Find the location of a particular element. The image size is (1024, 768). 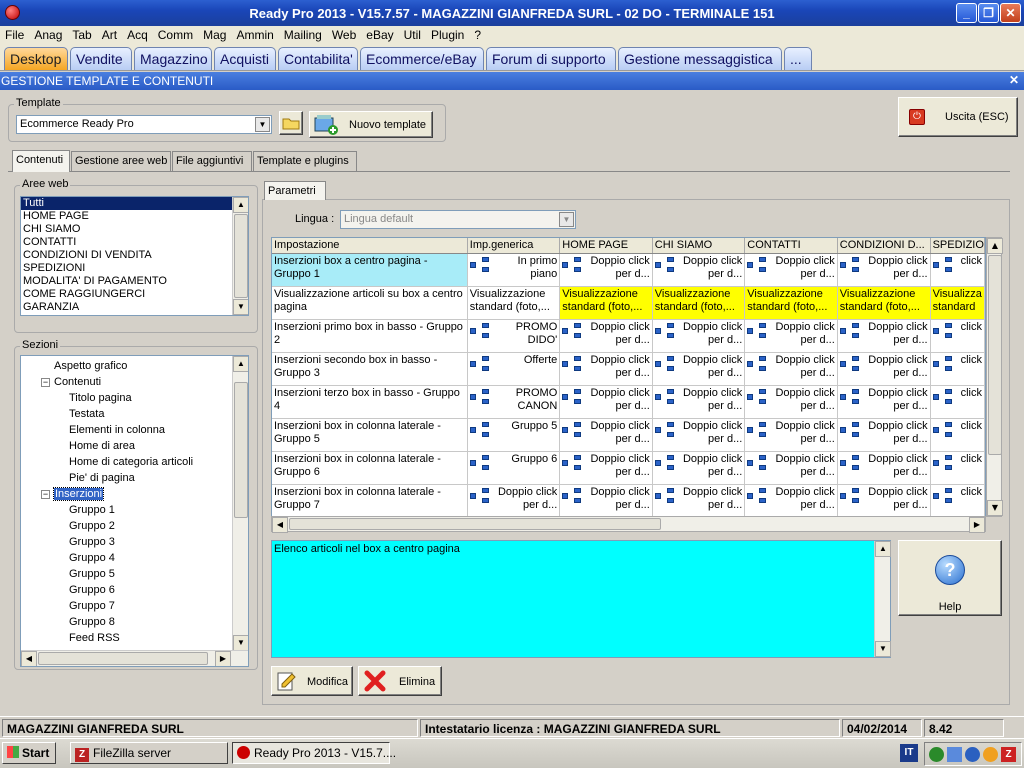

sezioni-hscrollbar: ◀ ▶ is located at coordinates (134, 658).